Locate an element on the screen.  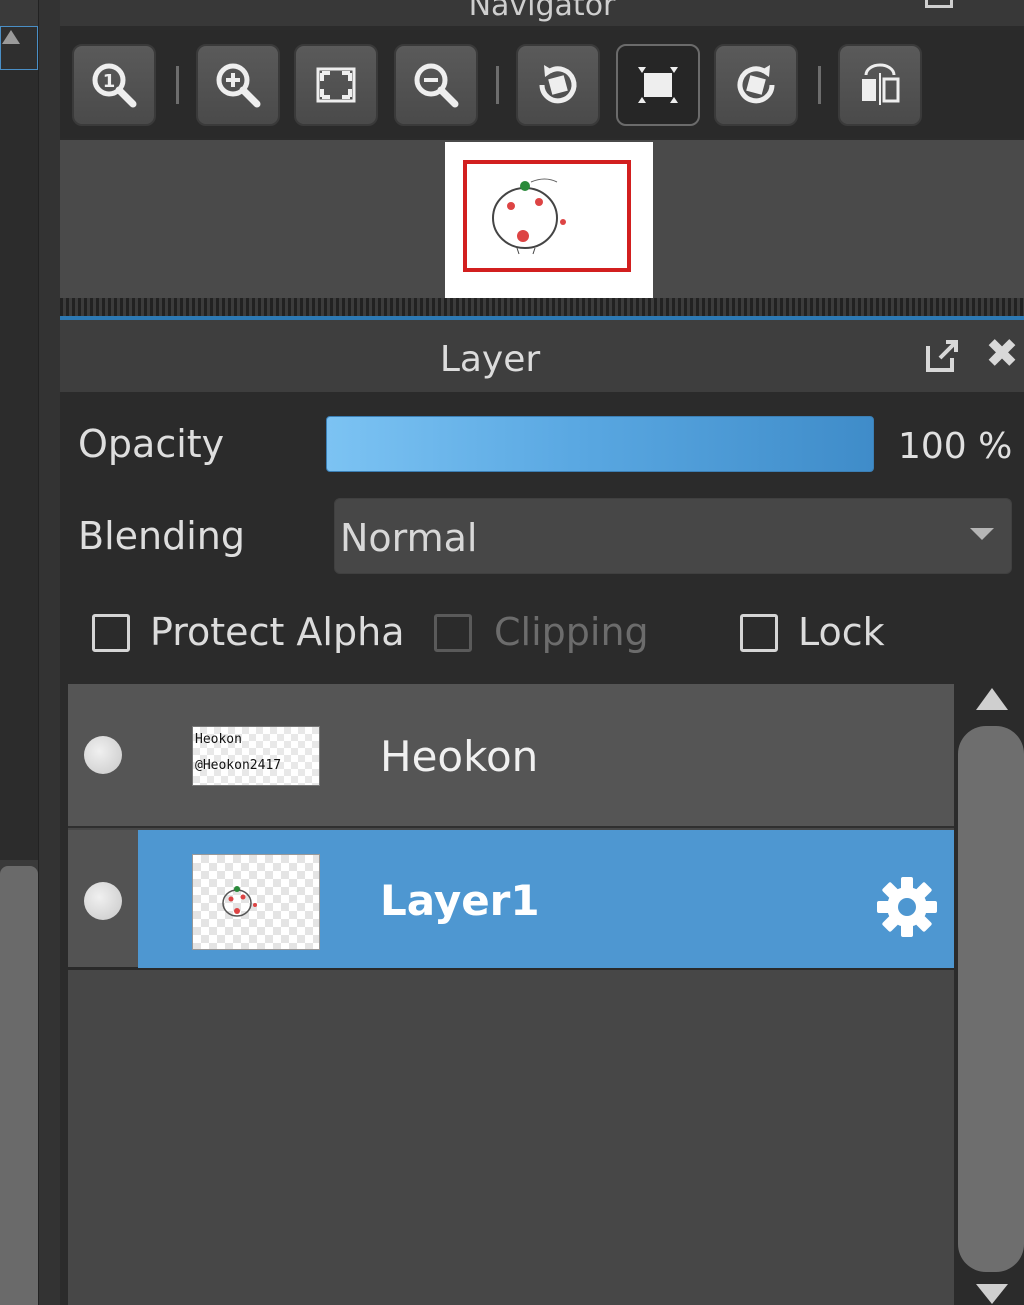
layer-name: Layer1 is located at coordinates (460, 900).